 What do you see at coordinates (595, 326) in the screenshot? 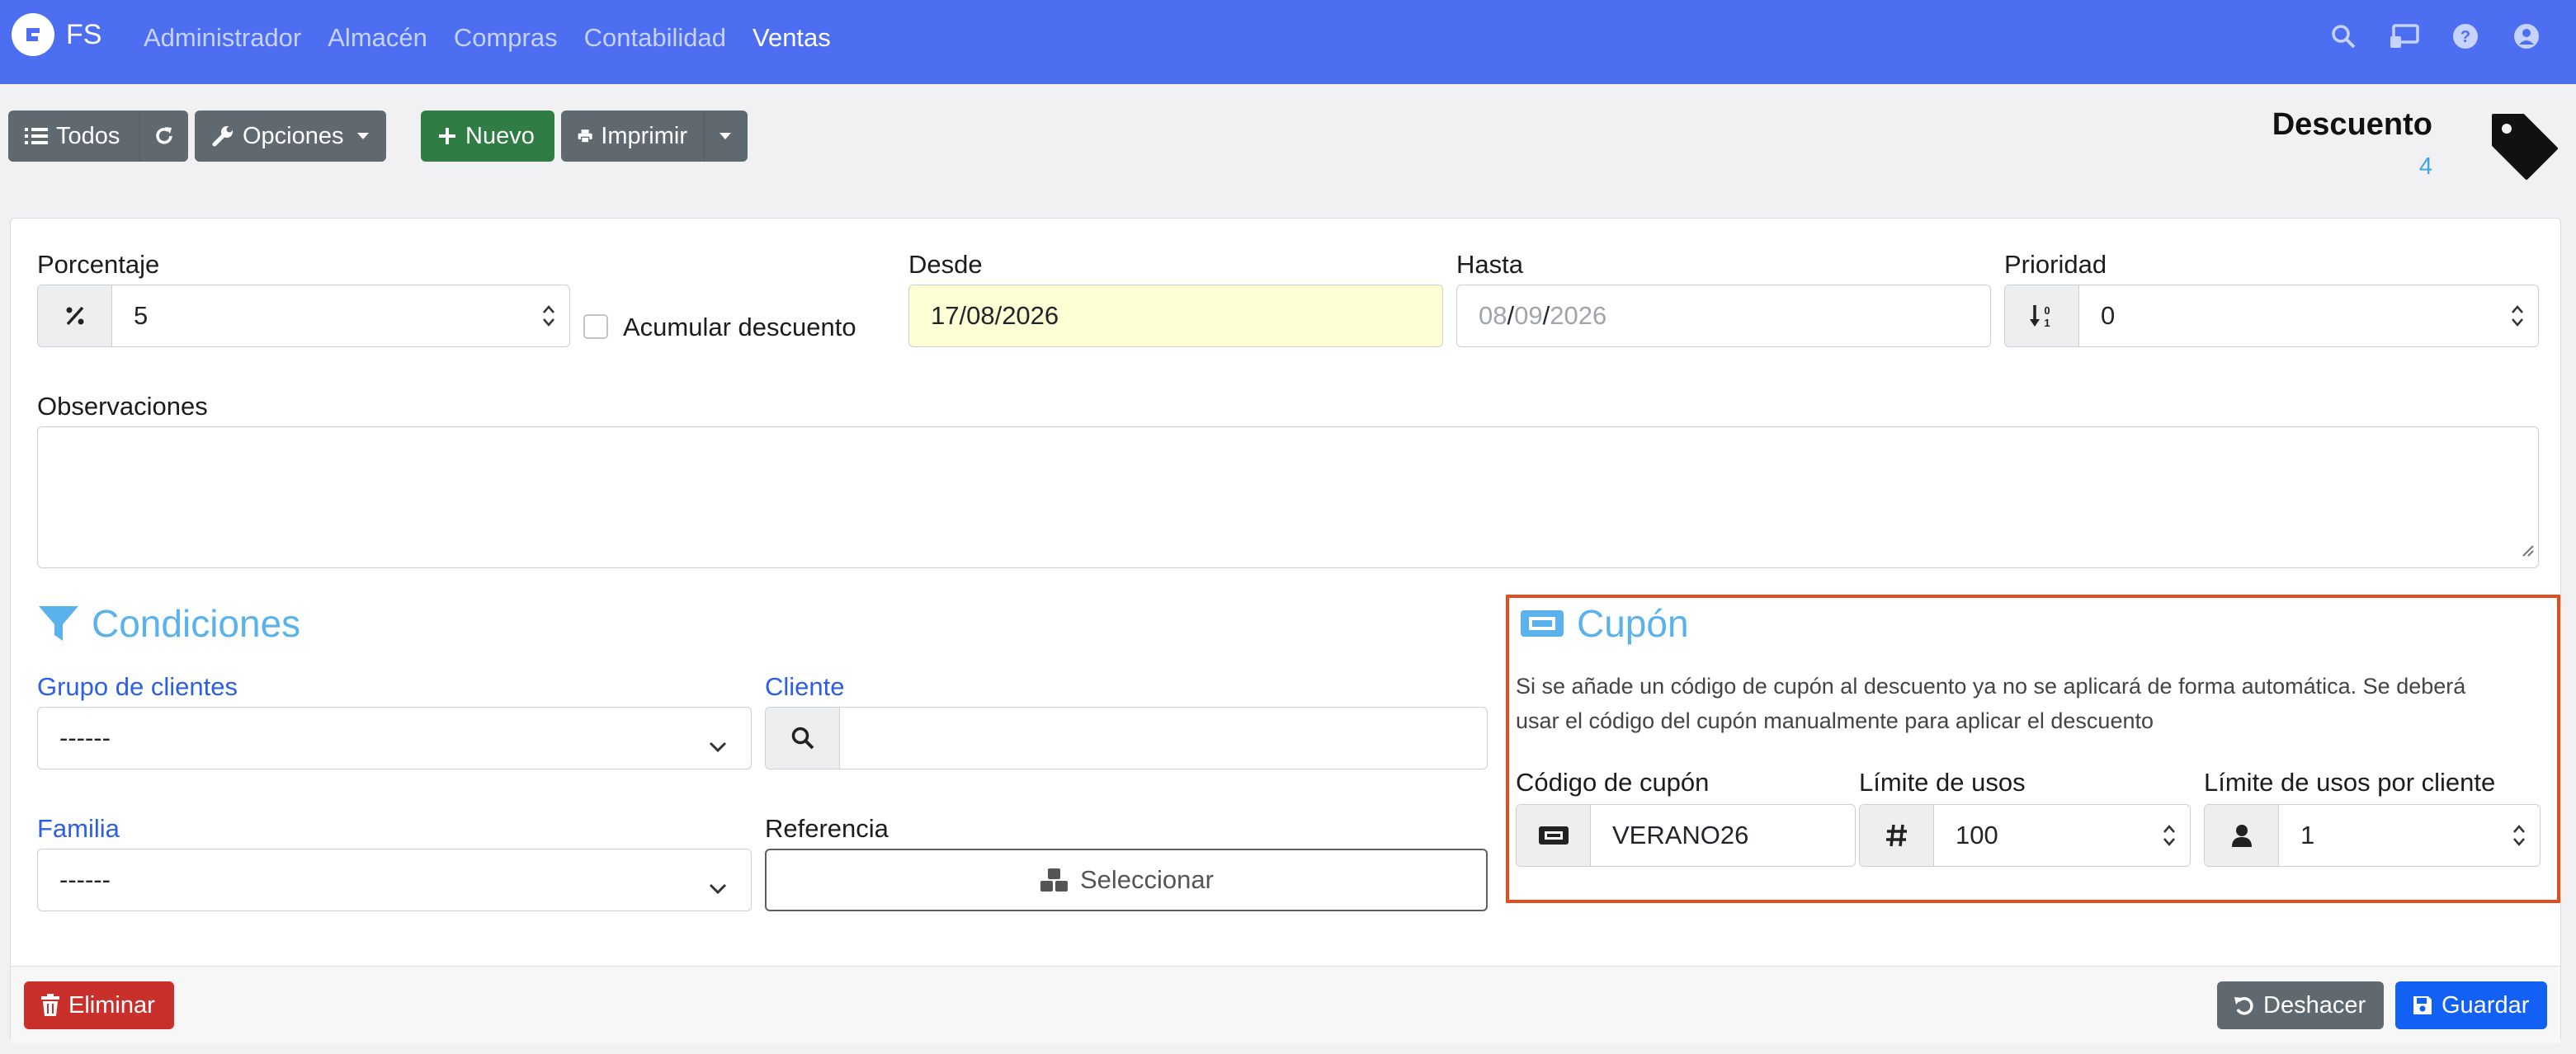
I see `acumular-checkbox` at bounding box center [595, 326].